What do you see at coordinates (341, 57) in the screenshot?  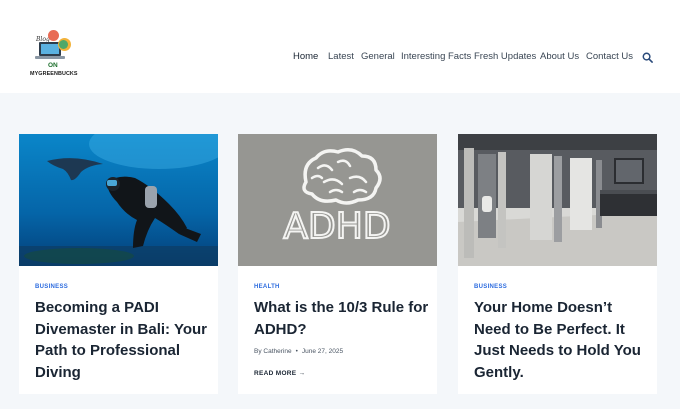 I see `nav-item-latest: Latest` at bounding box center [341, 57].